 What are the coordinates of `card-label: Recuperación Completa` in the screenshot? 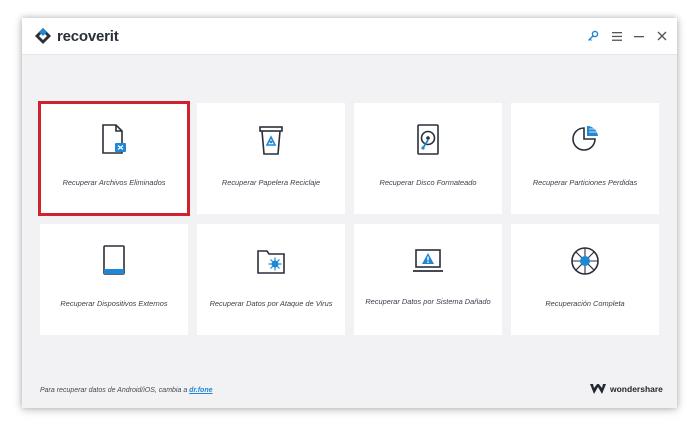 It's located at (585, 303).